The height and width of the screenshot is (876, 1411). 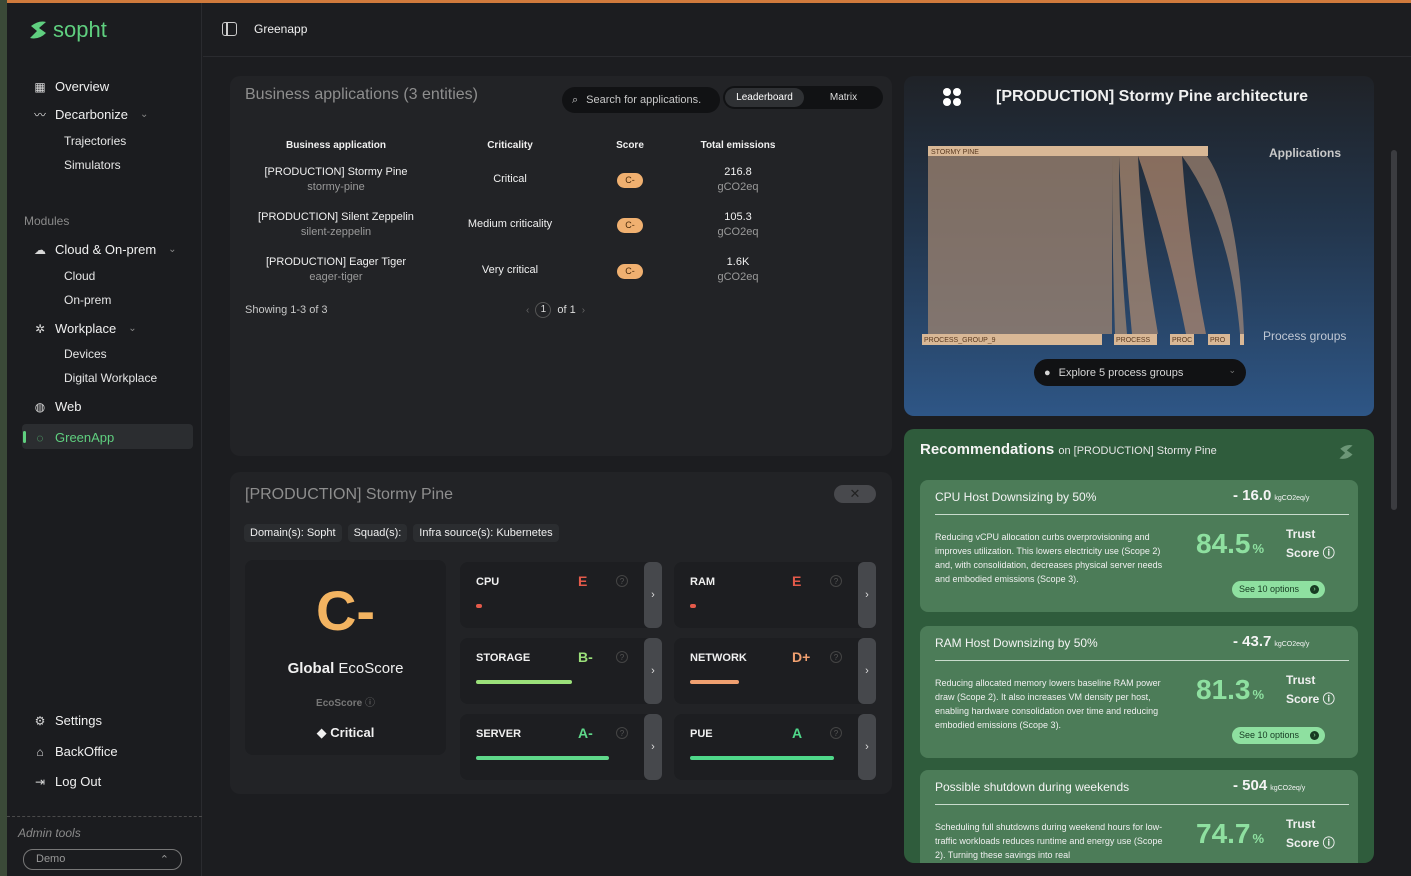 What do you see at coordinates (57, 406) in the screenshot?
I see `sidebar-item-web: ◍ Web` at bounding box center [57, 406].